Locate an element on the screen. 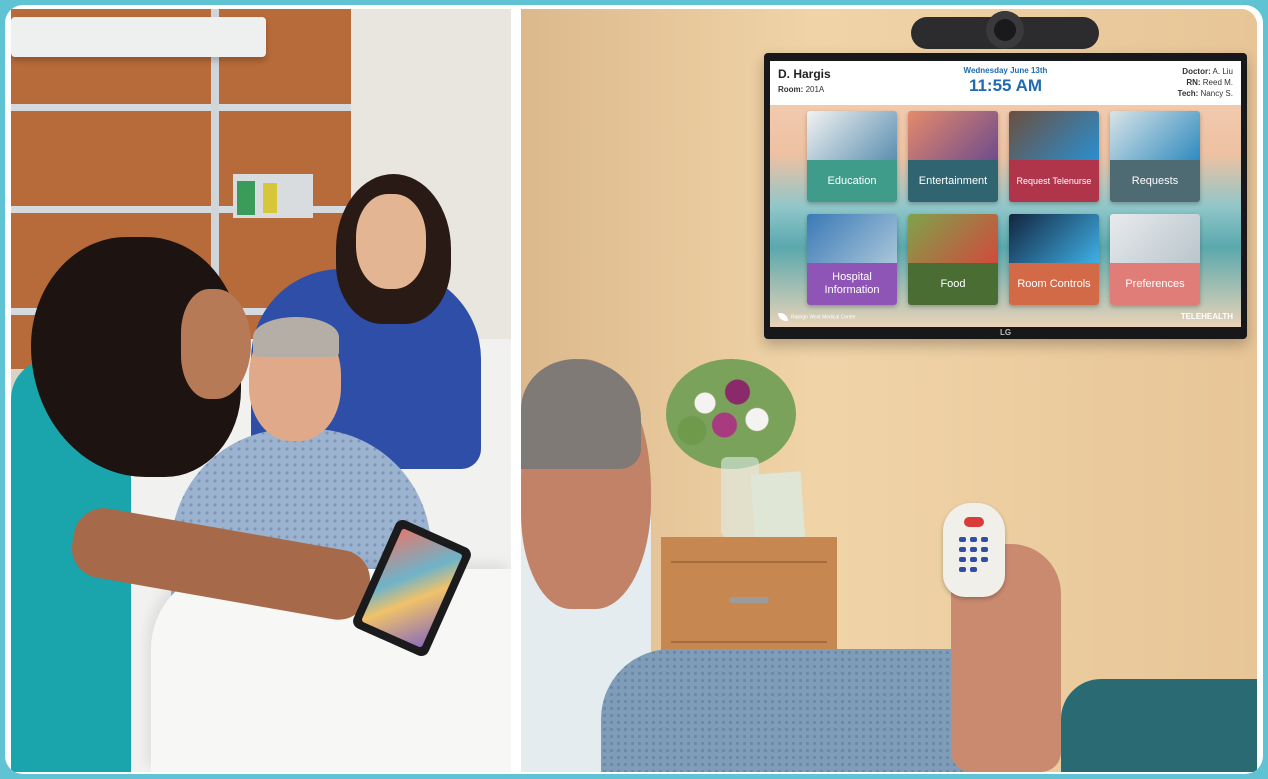  leaf-icon is located at coordinates (783, 317).